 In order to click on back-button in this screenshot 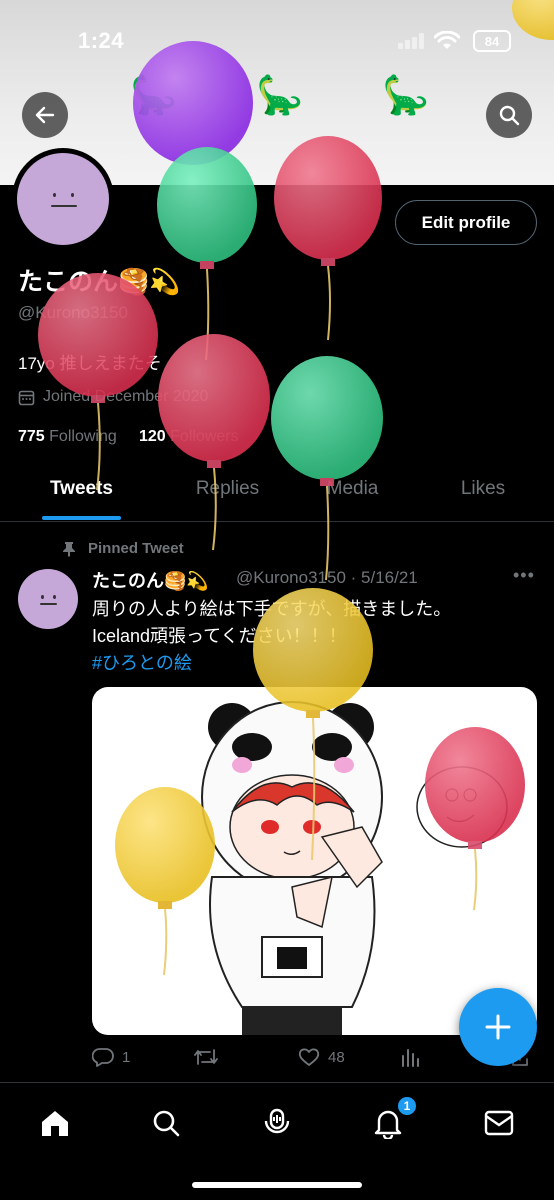, I will do `click(45, 115)`.